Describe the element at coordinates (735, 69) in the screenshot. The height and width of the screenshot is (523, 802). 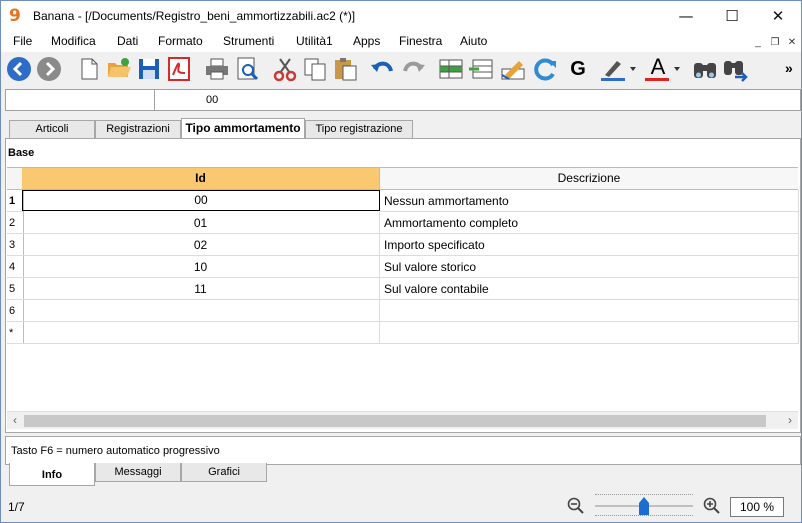
I see `find-next-icon` at that location.